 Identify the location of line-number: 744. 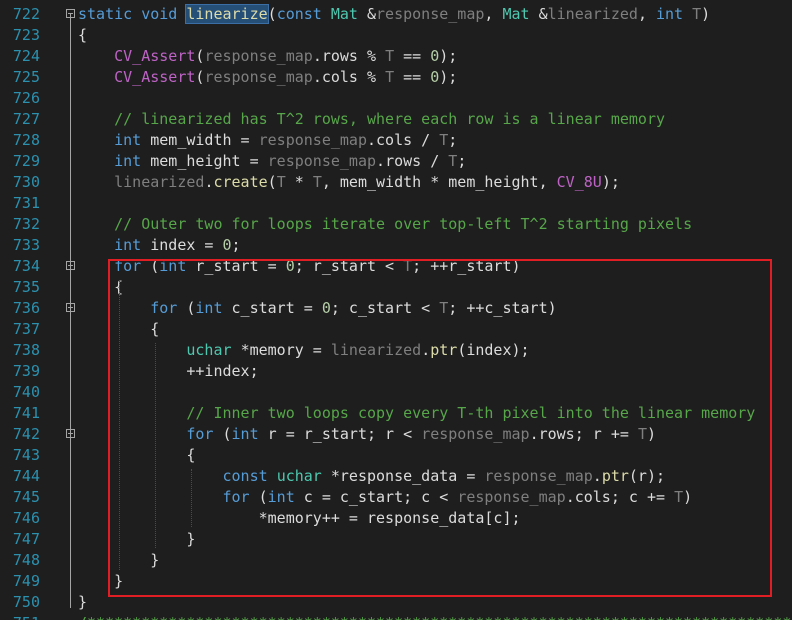
(26, 476).